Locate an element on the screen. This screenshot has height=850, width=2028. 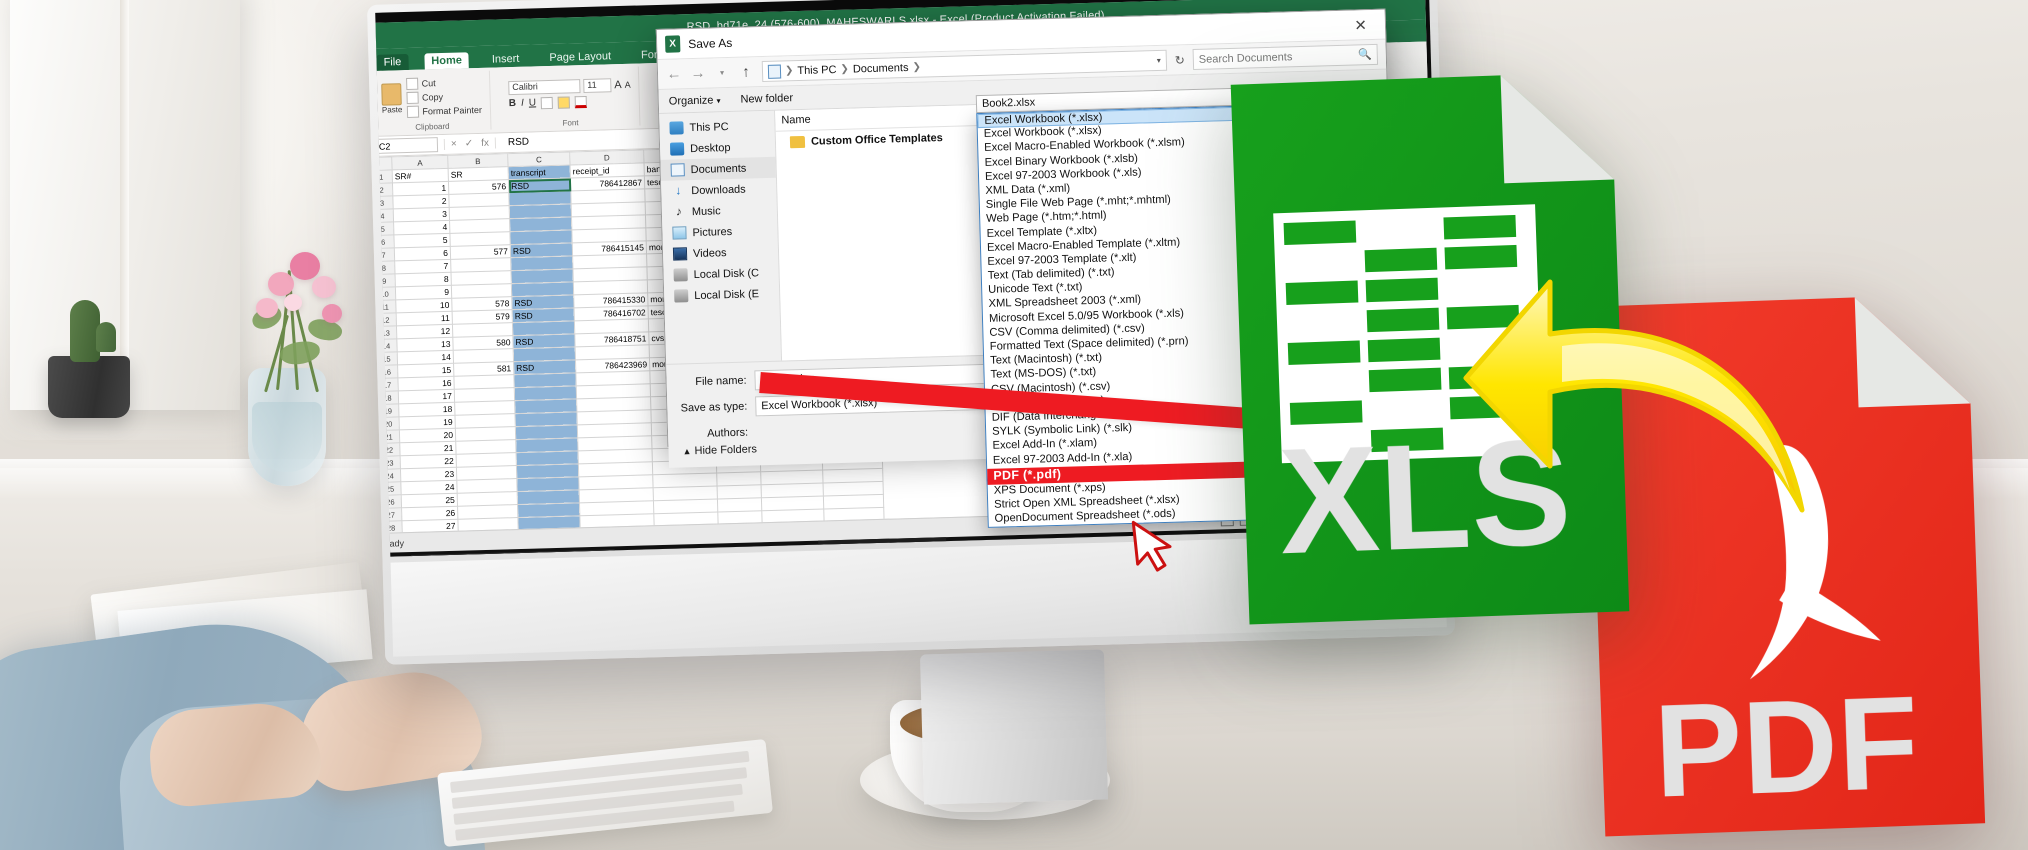
cactus-arm is located at coordinates (106, 337).